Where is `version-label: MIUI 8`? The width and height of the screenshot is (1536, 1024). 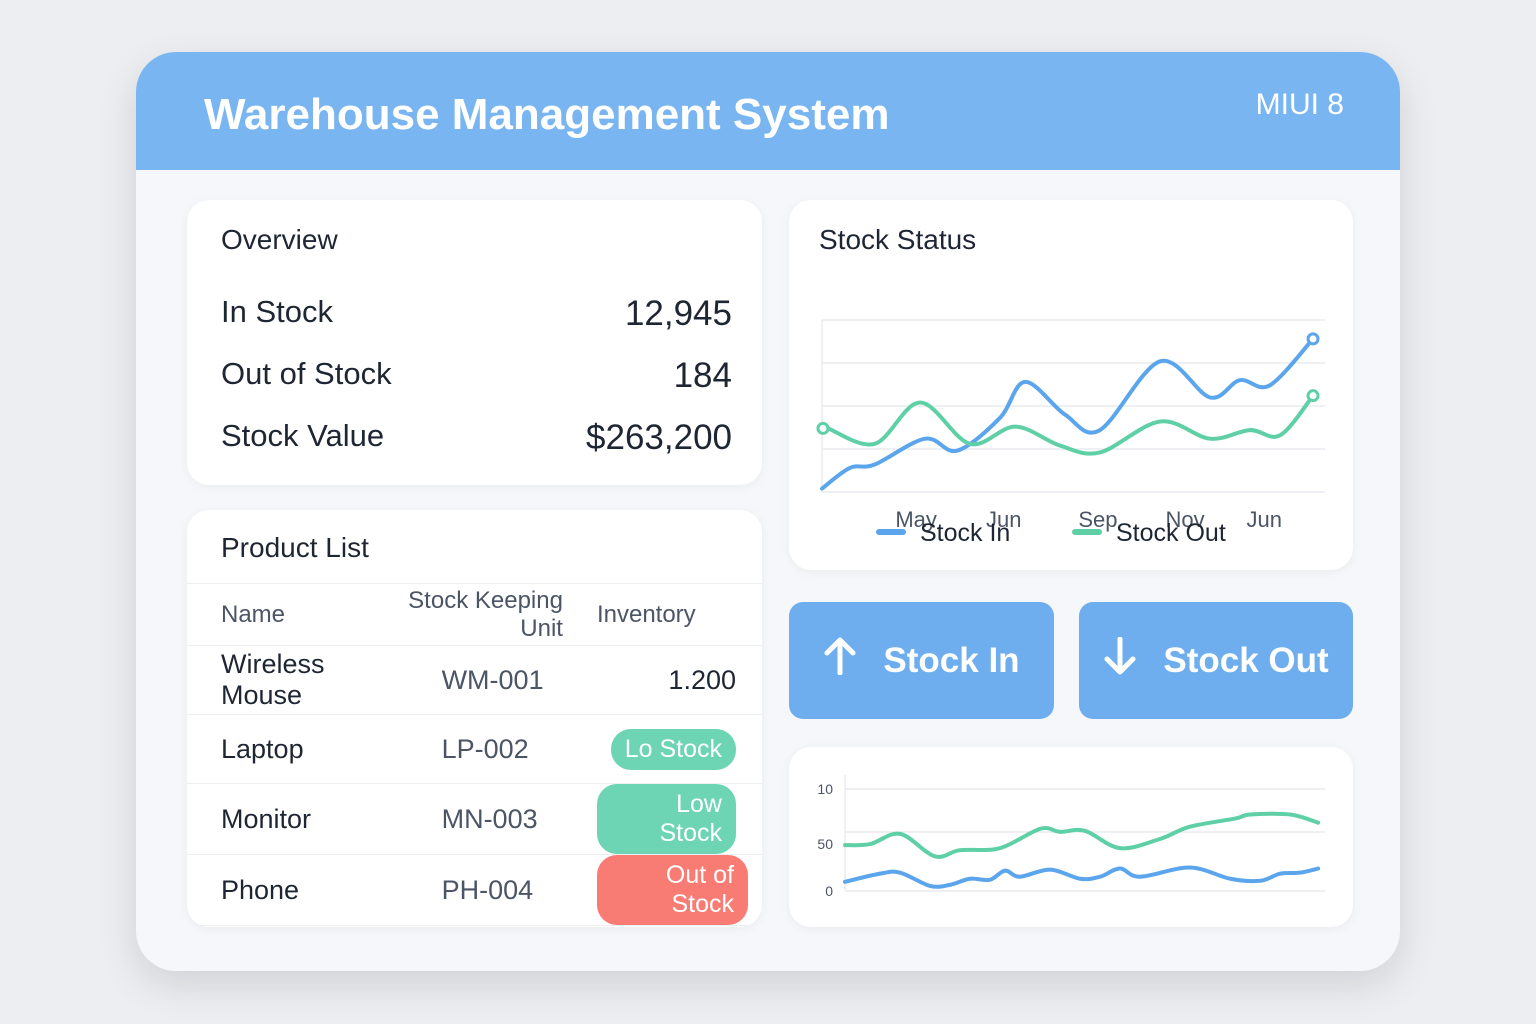 version-label: MIUI 8 is located at coordinates (1299, 104).